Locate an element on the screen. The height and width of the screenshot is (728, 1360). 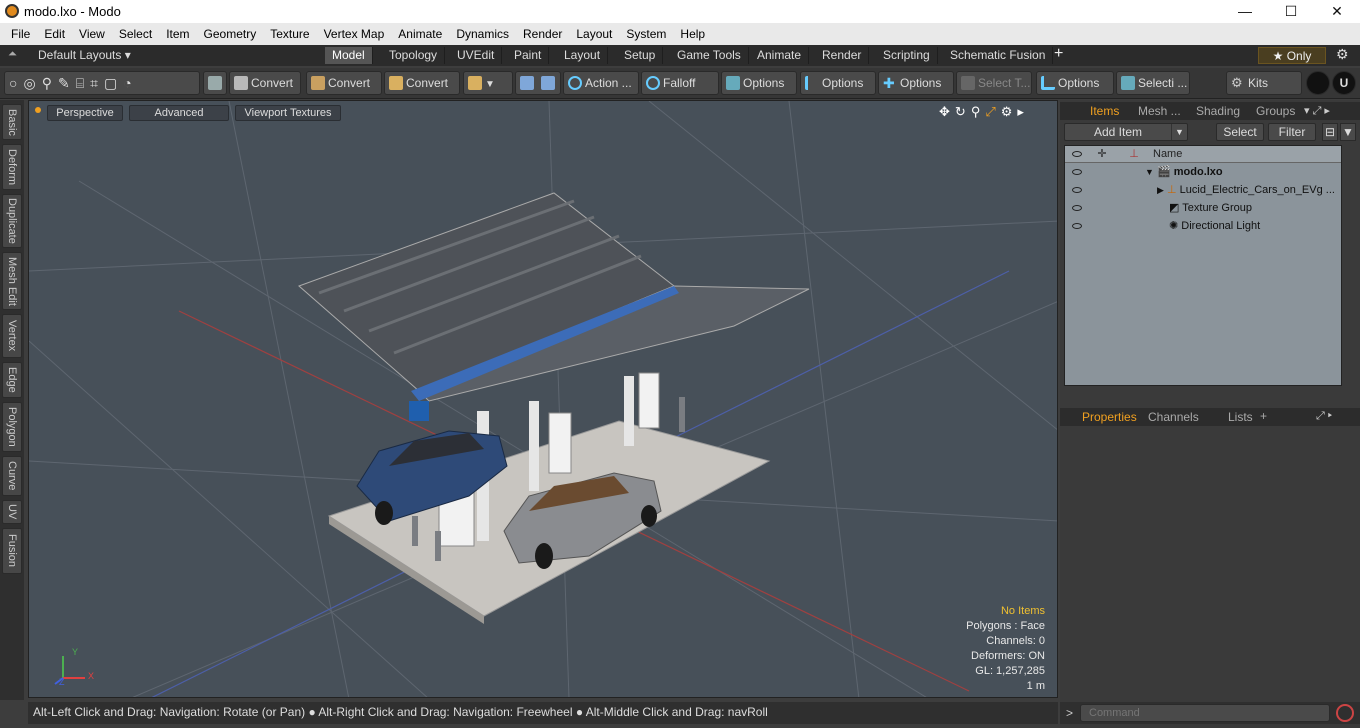
selection-mode-group: ○◎⚲✎⌸⌗▢◔ is located at coordinates (102, 83).